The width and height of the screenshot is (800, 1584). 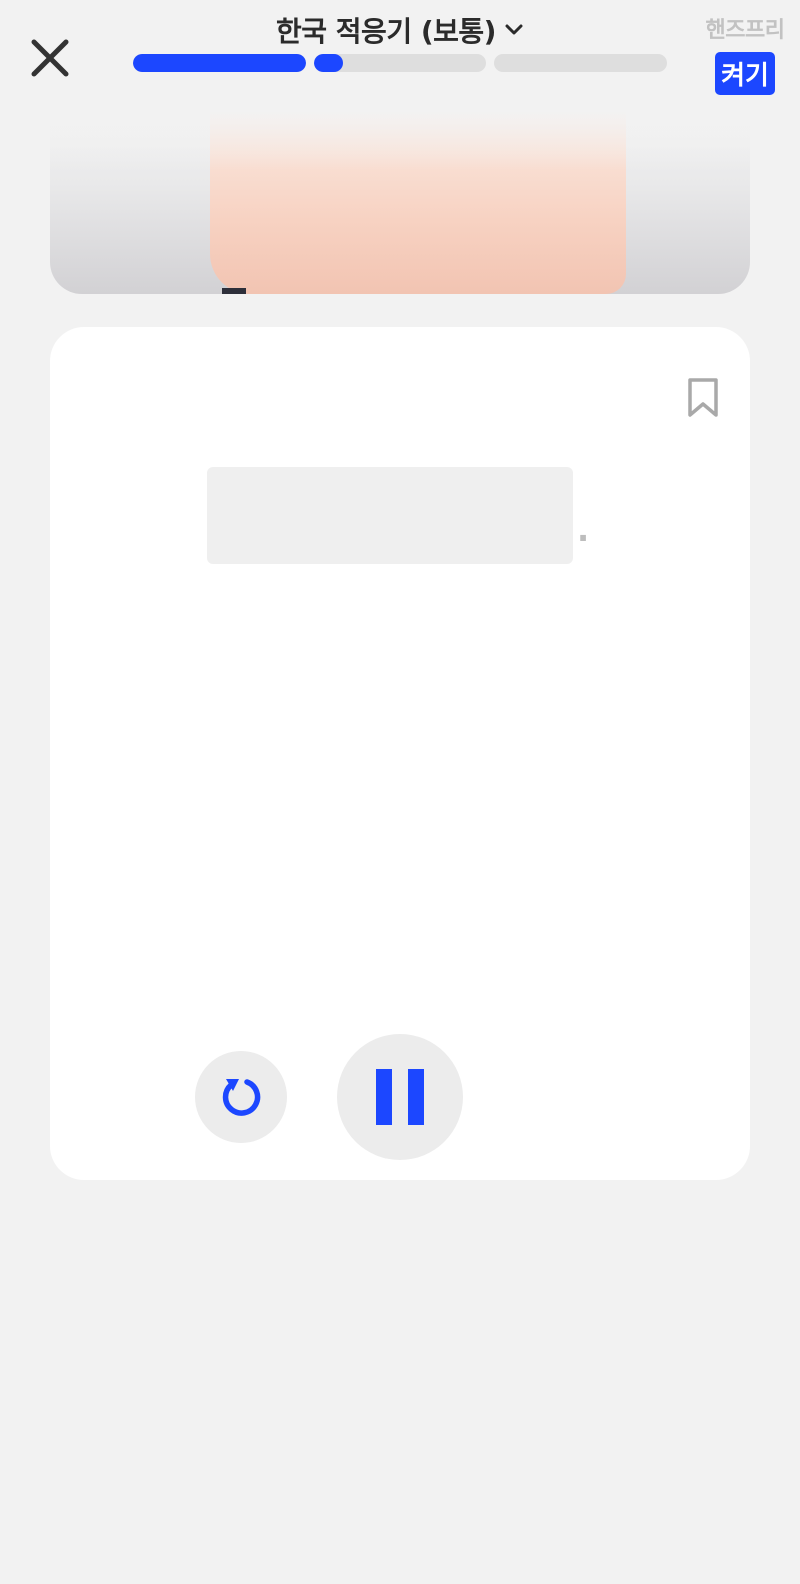 I want to click on lesson-progress, so click(x=400, y=63).